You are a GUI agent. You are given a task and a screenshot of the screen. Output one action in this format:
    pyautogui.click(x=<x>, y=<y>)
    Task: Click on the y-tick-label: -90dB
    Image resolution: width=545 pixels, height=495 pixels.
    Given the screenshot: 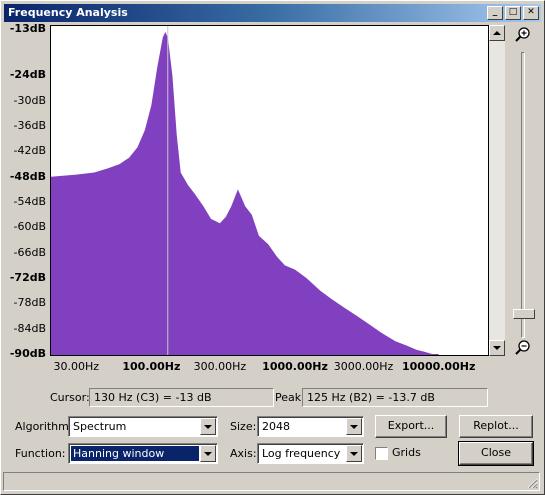 What is the action you would take?
    pyautogui.click(x=27, y=353)
    